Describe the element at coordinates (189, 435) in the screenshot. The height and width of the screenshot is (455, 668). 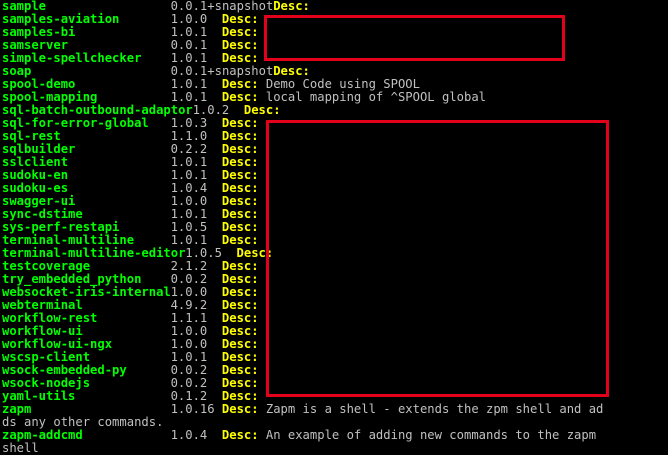
I see `package-version: 1.0.4` at that location.